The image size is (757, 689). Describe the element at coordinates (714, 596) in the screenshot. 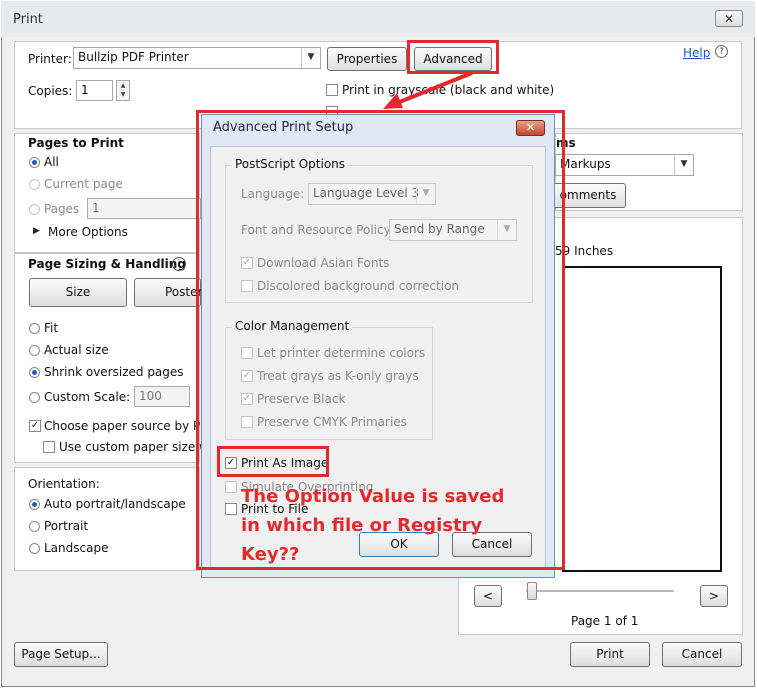

I see `next-page-button: >` at that location.